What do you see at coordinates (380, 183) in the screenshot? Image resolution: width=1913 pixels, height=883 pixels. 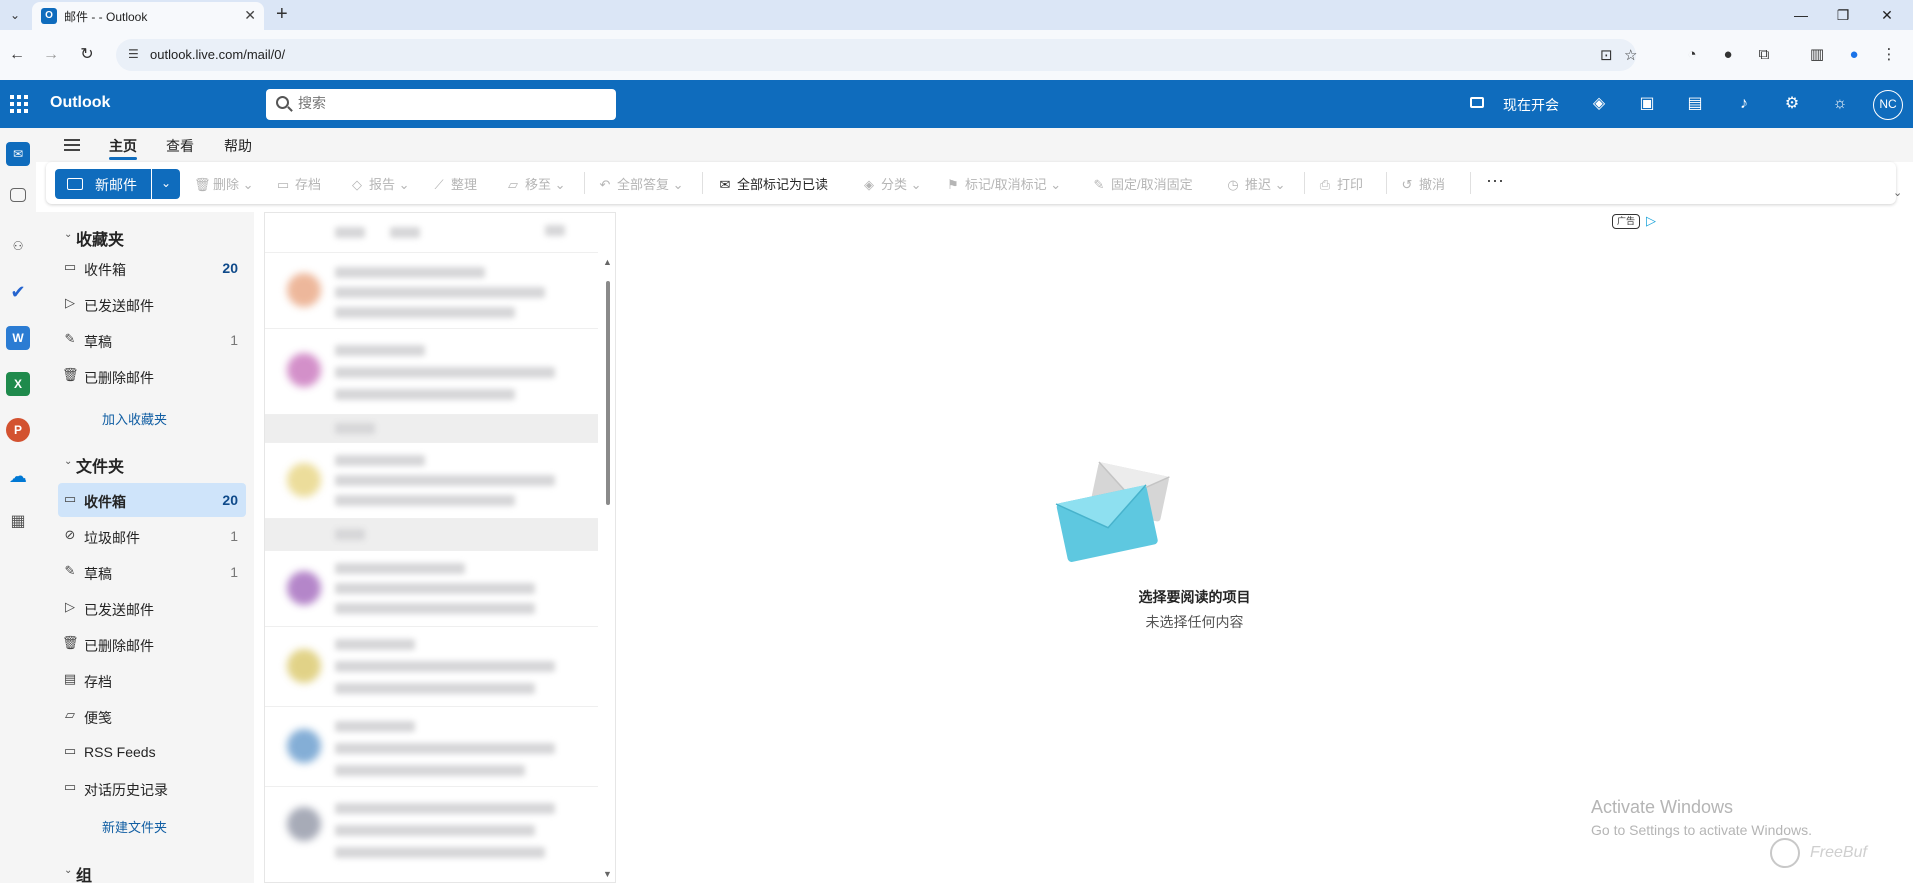 I see `report-button: ◇ 报告 ⌄` at bounding box center [380, 183].